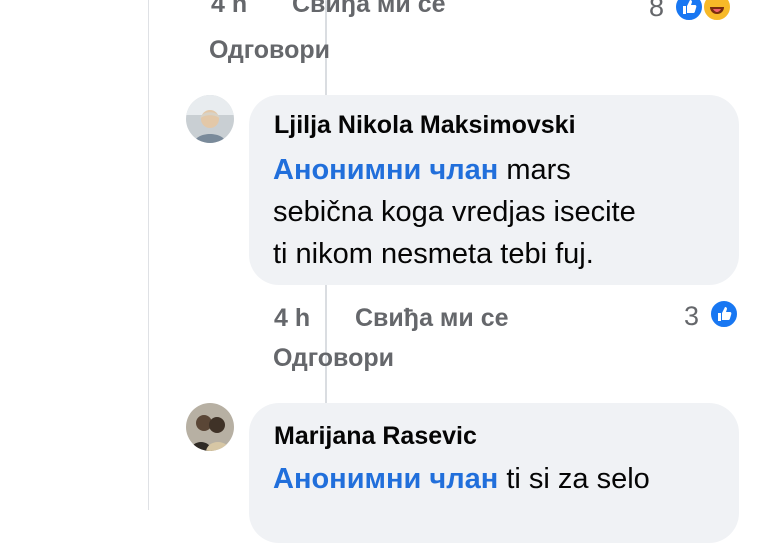 The width and height of the screenshot is (765, 543). Describe the element at coordinates (717, 11) in the screenshot. I see `haha-icon` at that location.